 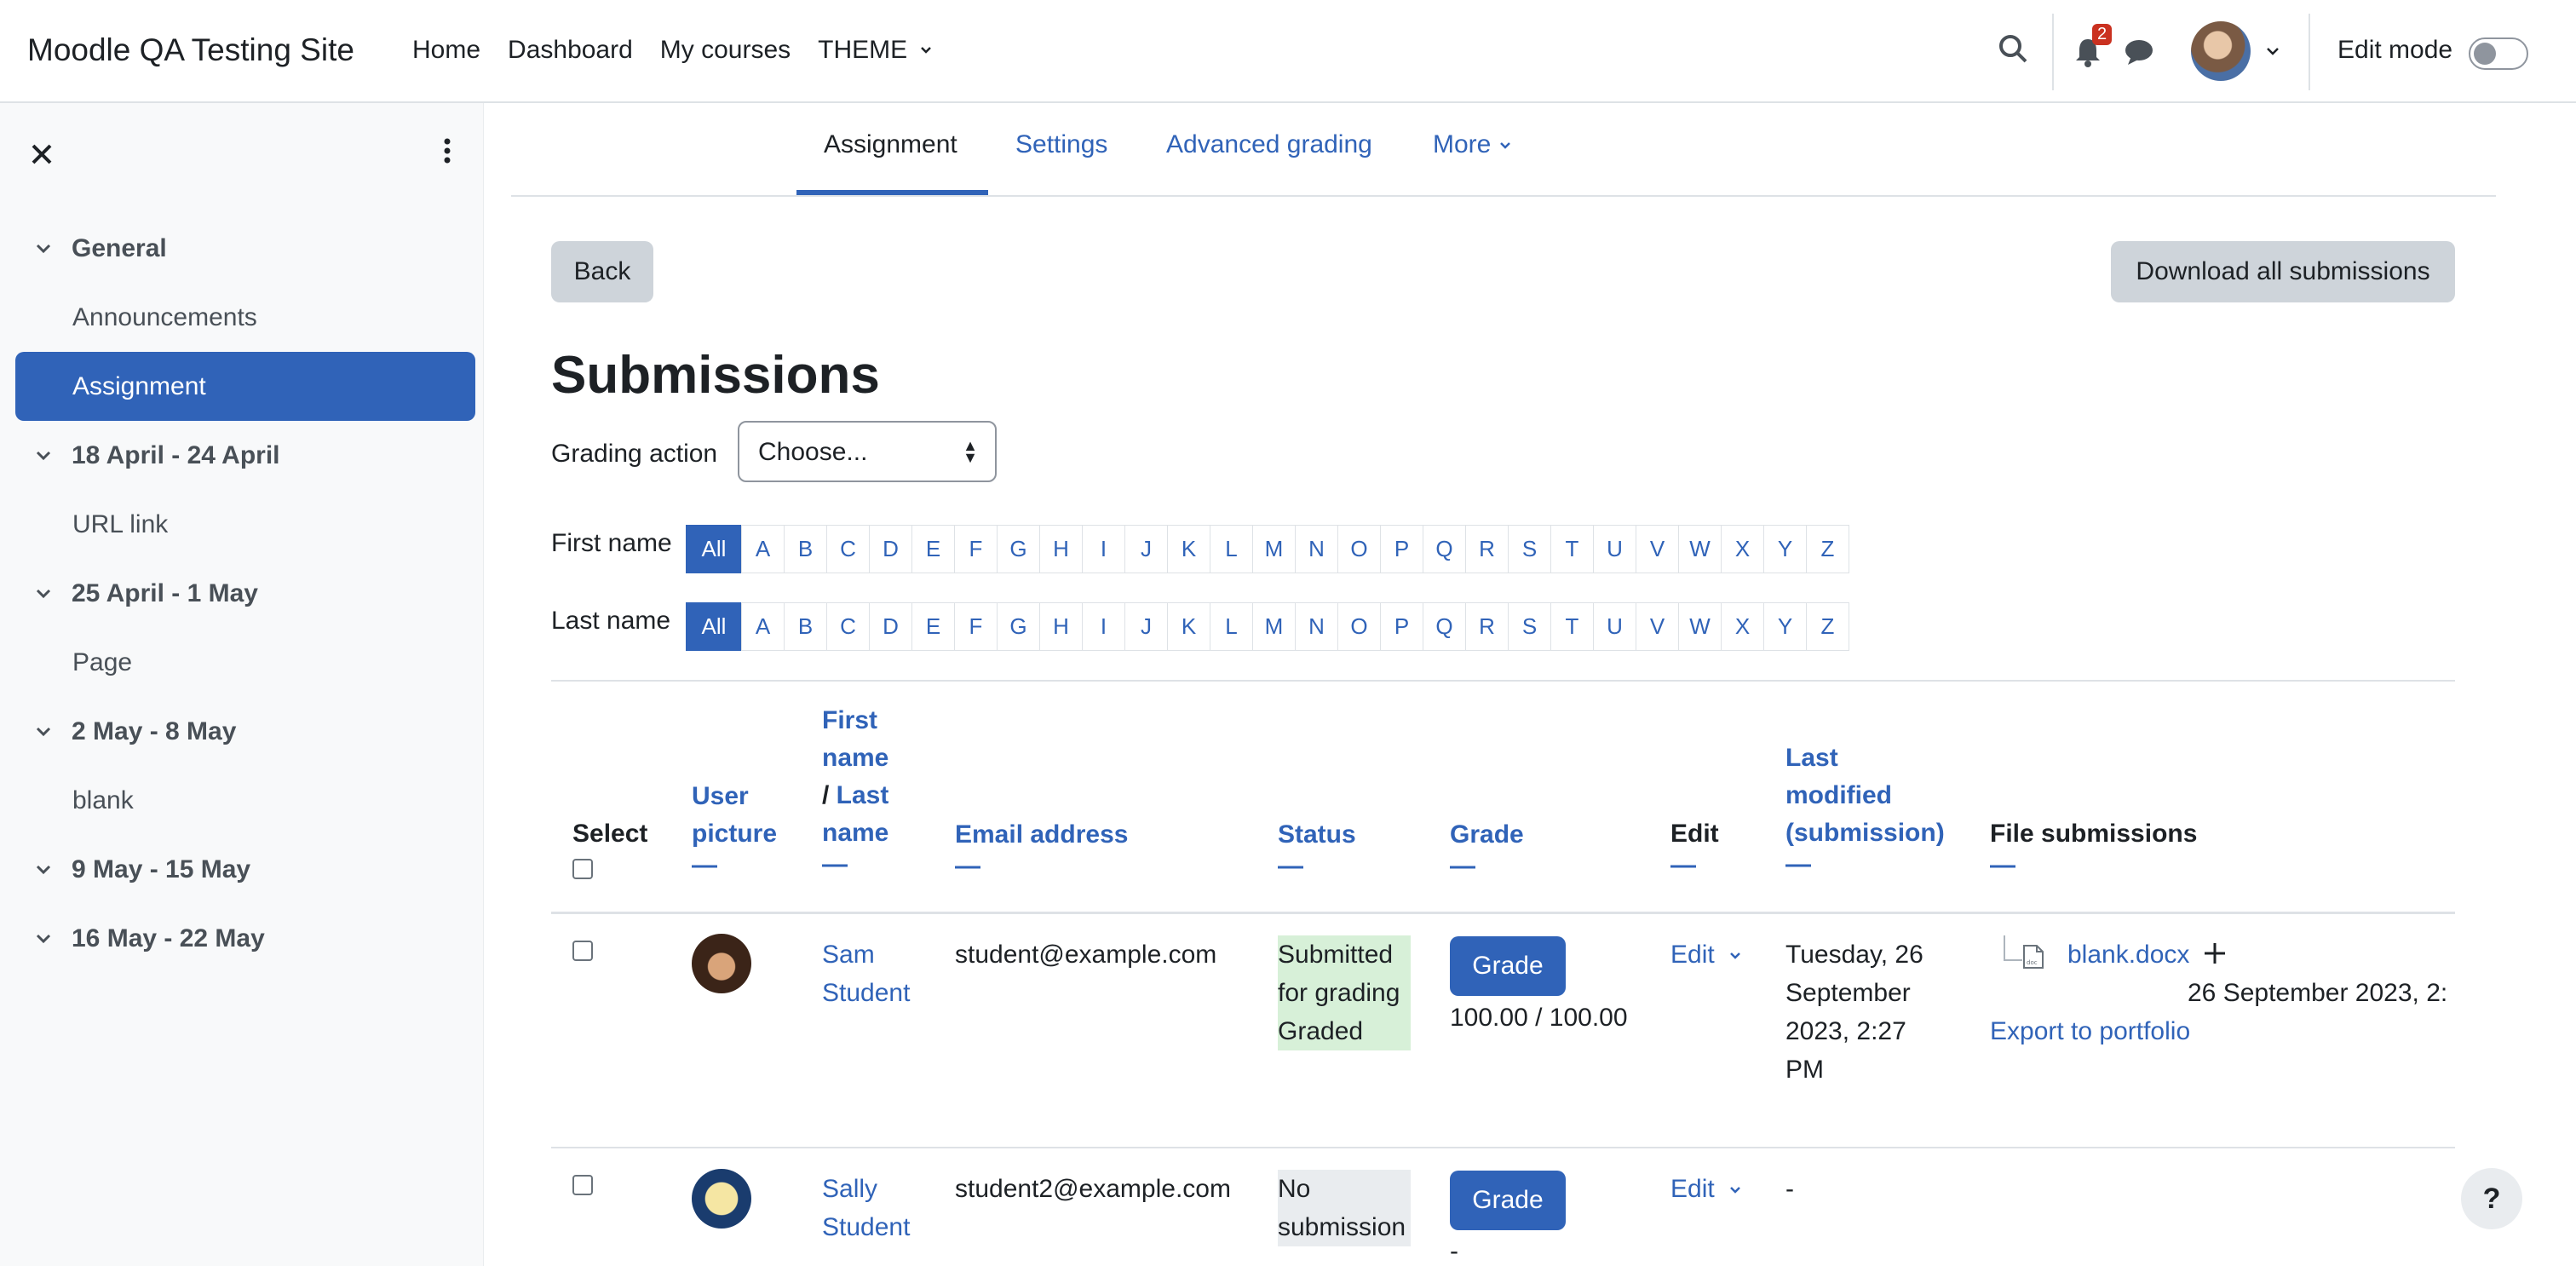 I want to click on first-name-initial-q: Q, so click(x=1445, y=549).